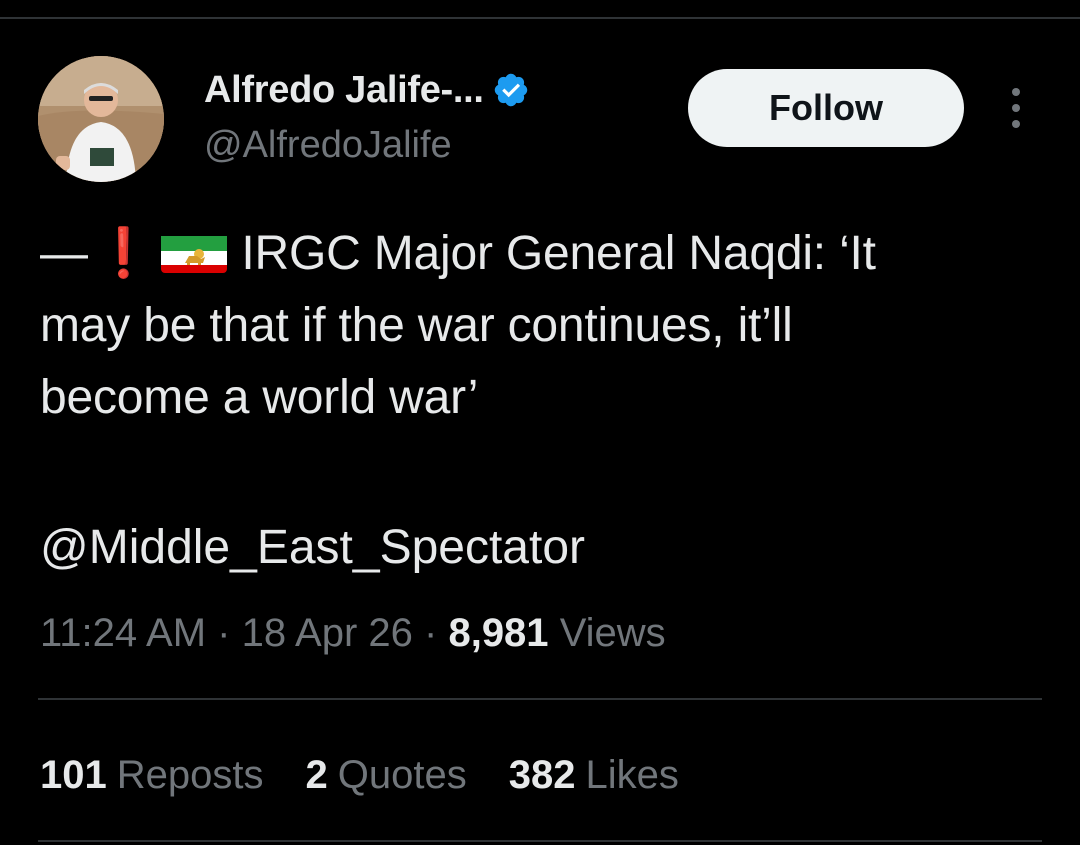 The height and width of the screenshot is (845, 1080). What do you see at coordinates (328, 145) in the screenshot?
I see `author-handle: @AlfredoJalife` at bounding box center [328, 145].